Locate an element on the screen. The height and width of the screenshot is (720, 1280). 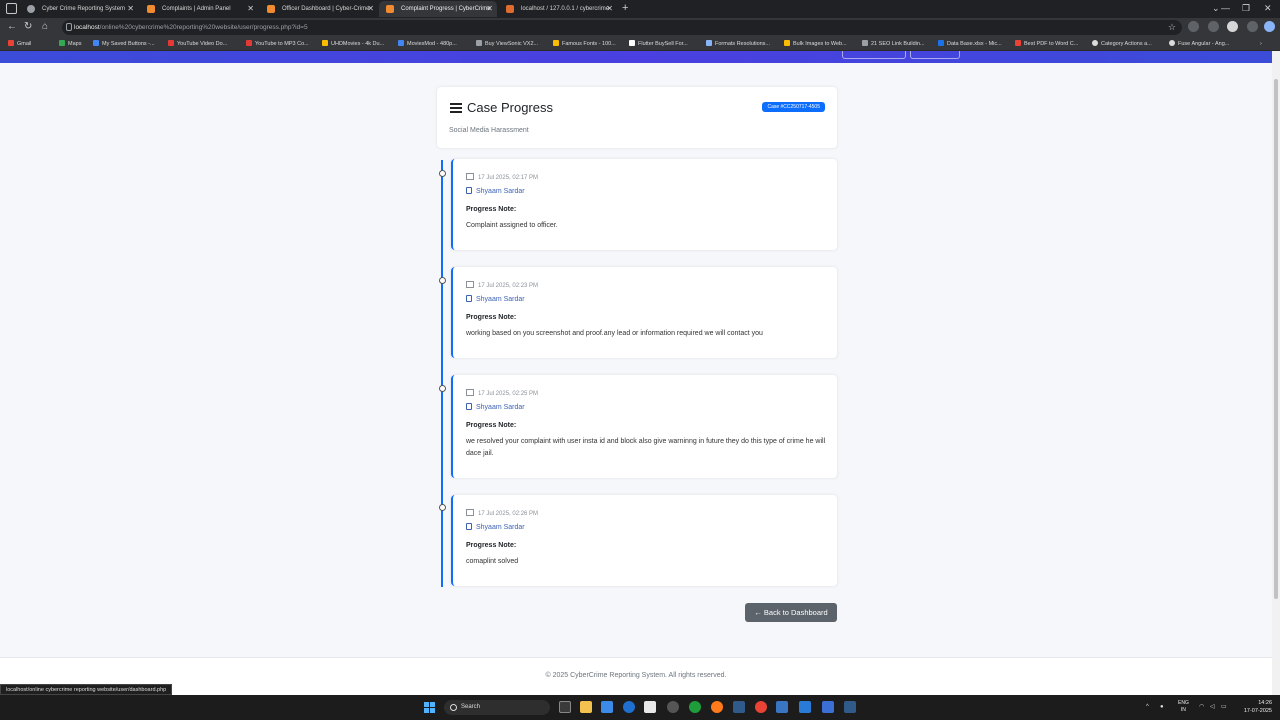
new-tab-icon: + is located at coordinates (625, 8).